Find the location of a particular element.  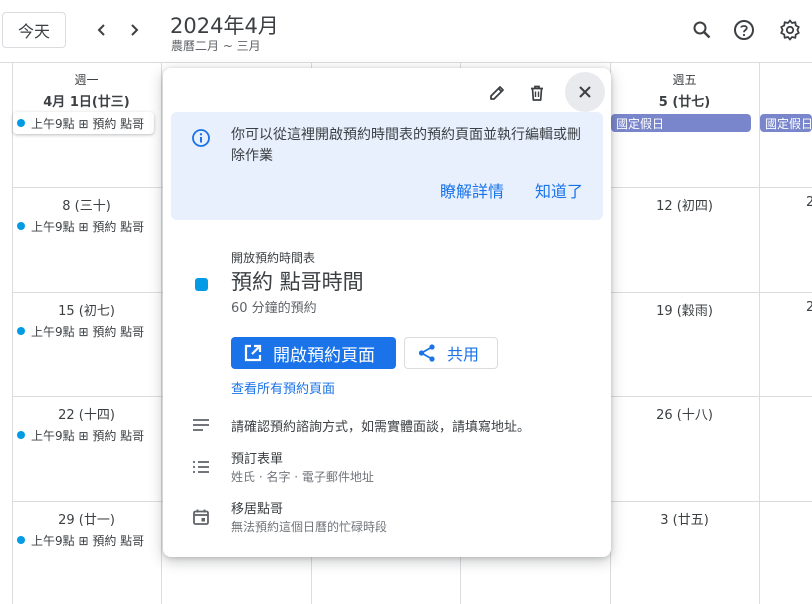

day-number: 5 (廿七) is located at coordinates (684, 100).